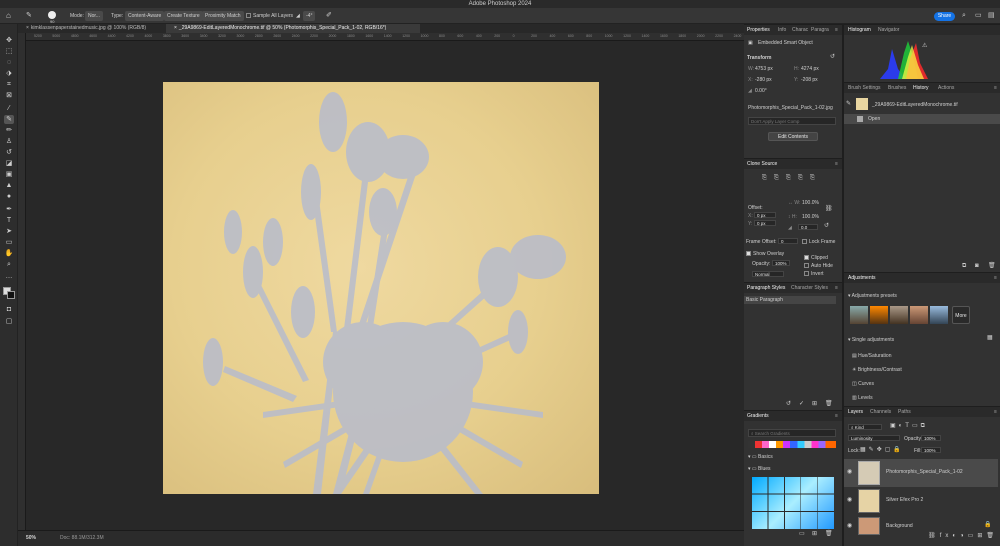 The image size is (1000, 546). I want to click on share-button: Share, so click(944, 16).